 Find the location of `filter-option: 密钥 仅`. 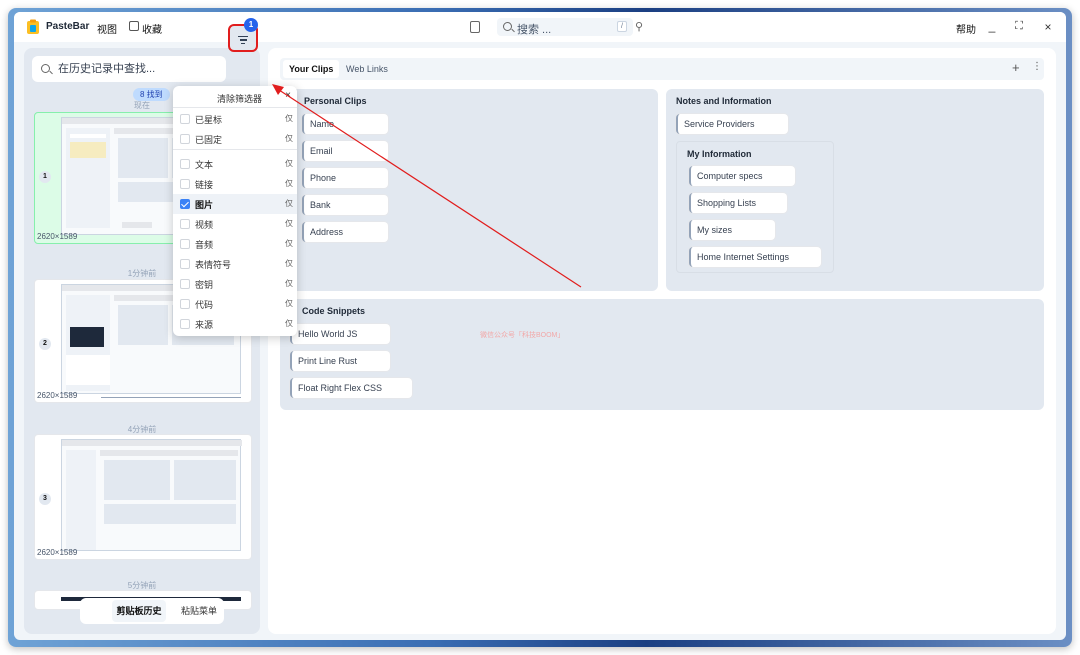

filter-option: 密钥 仅 is located at coordinates (235, 284).